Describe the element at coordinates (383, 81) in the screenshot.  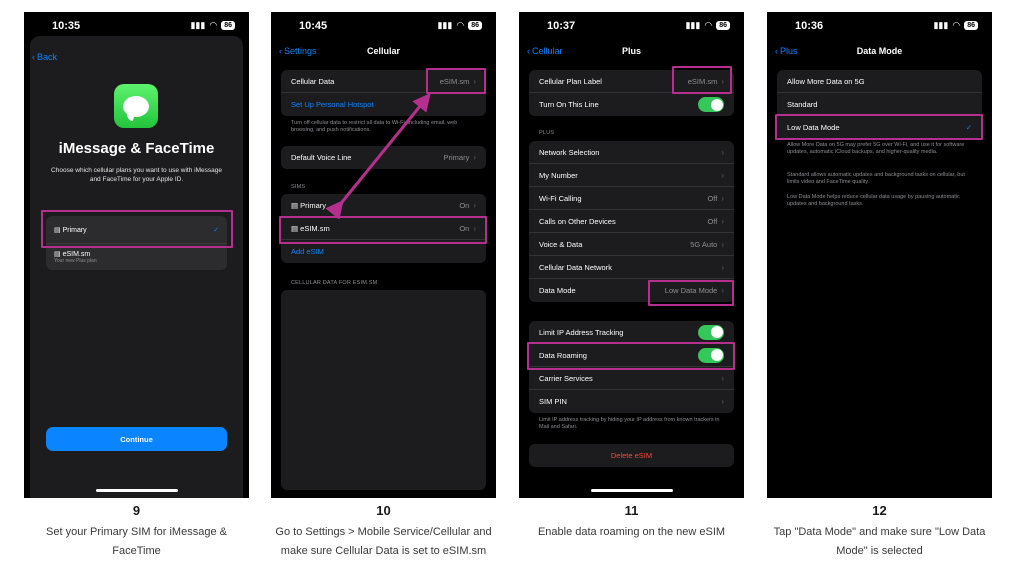
I see `cellular-data-row: Cellular Data eSIM.sm ›` at that location.